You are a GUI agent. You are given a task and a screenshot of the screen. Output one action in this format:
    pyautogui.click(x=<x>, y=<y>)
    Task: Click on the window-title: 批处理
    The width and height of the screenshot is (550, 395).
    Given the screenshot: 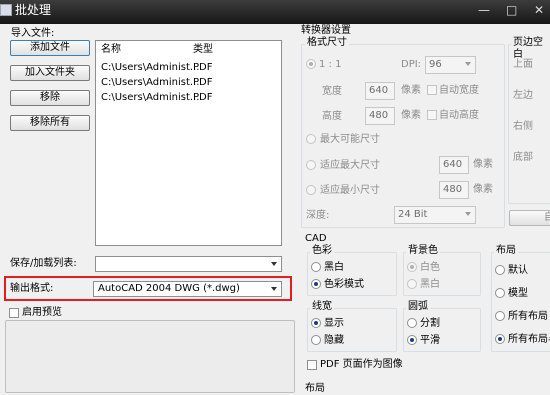 What is the action you would take?
    pyautogui.click(x=33, y=10)
    